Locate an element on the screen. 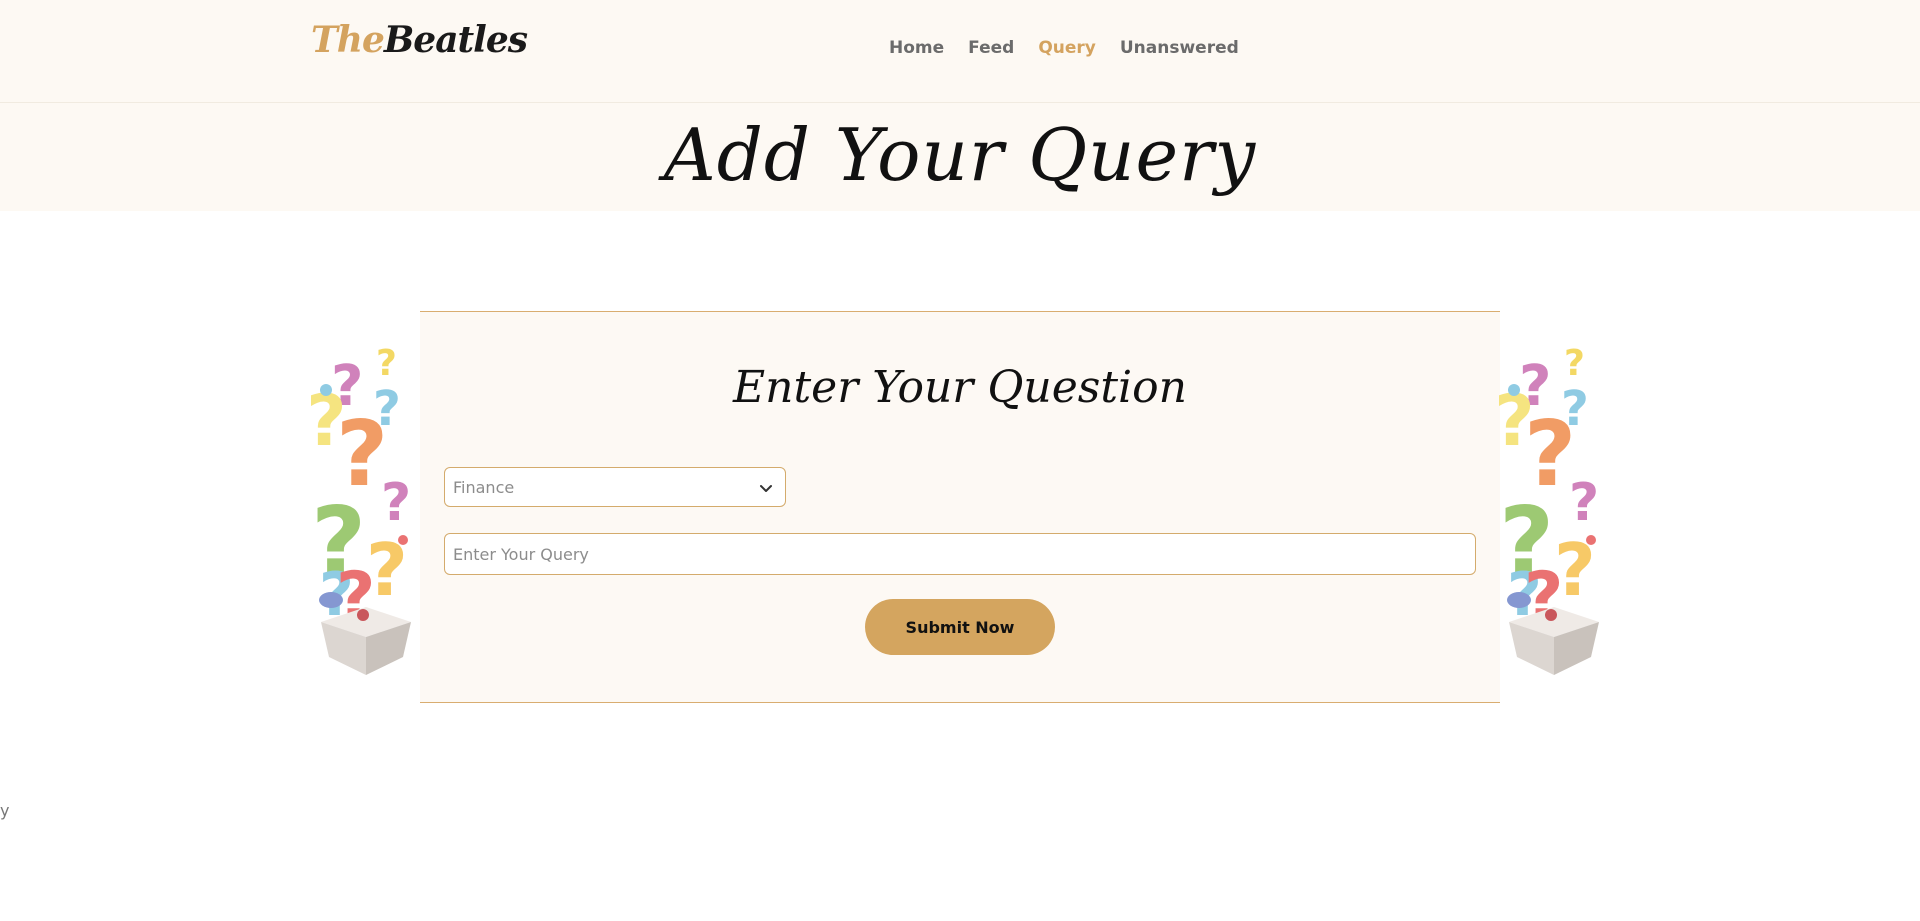 The image size is (1920, 921). main-nav: Home Feed Query Unanswered is located at coordinates (1064, 48).